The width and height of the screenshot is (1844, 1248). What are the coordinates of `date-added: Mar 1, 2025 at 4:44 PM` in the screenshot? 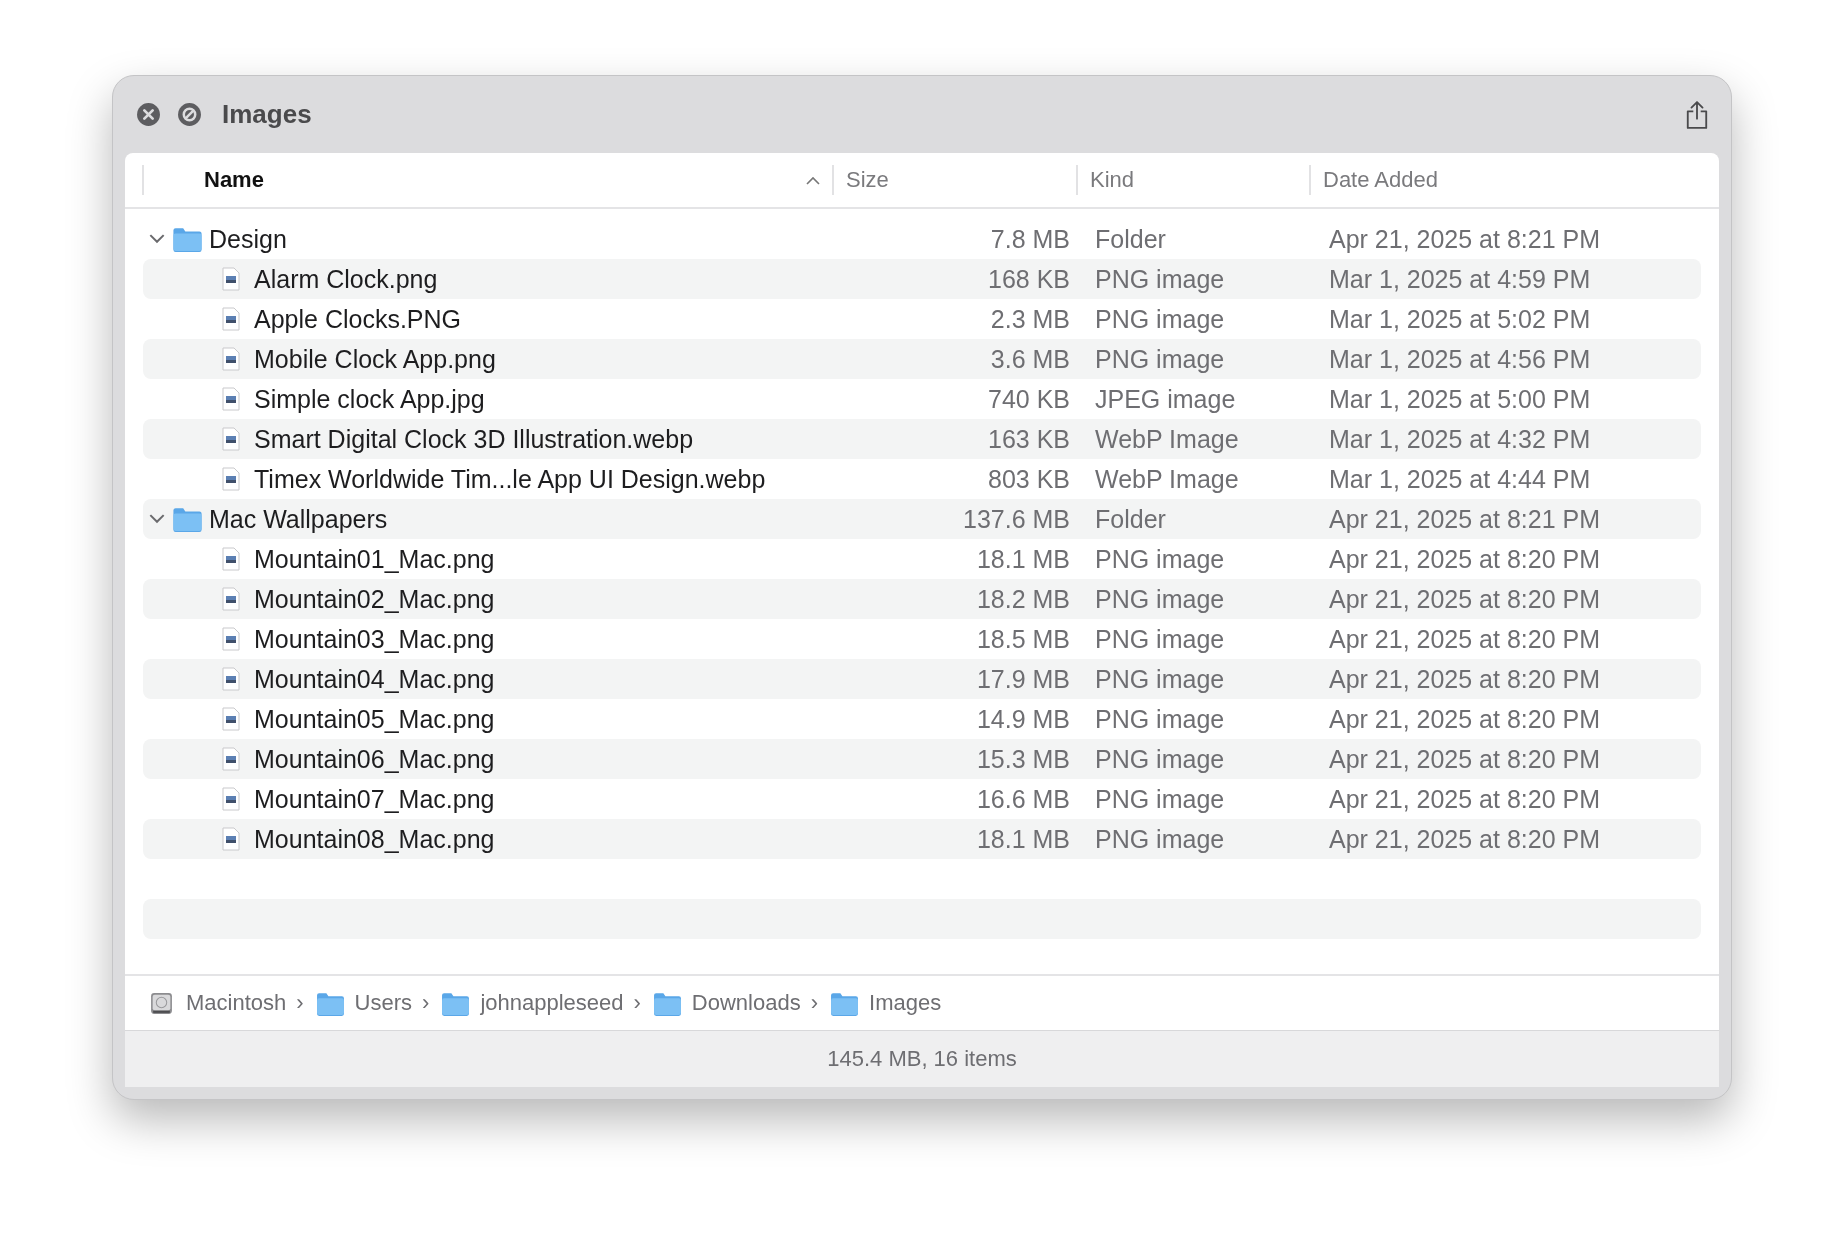 It's located at (1459, 479).